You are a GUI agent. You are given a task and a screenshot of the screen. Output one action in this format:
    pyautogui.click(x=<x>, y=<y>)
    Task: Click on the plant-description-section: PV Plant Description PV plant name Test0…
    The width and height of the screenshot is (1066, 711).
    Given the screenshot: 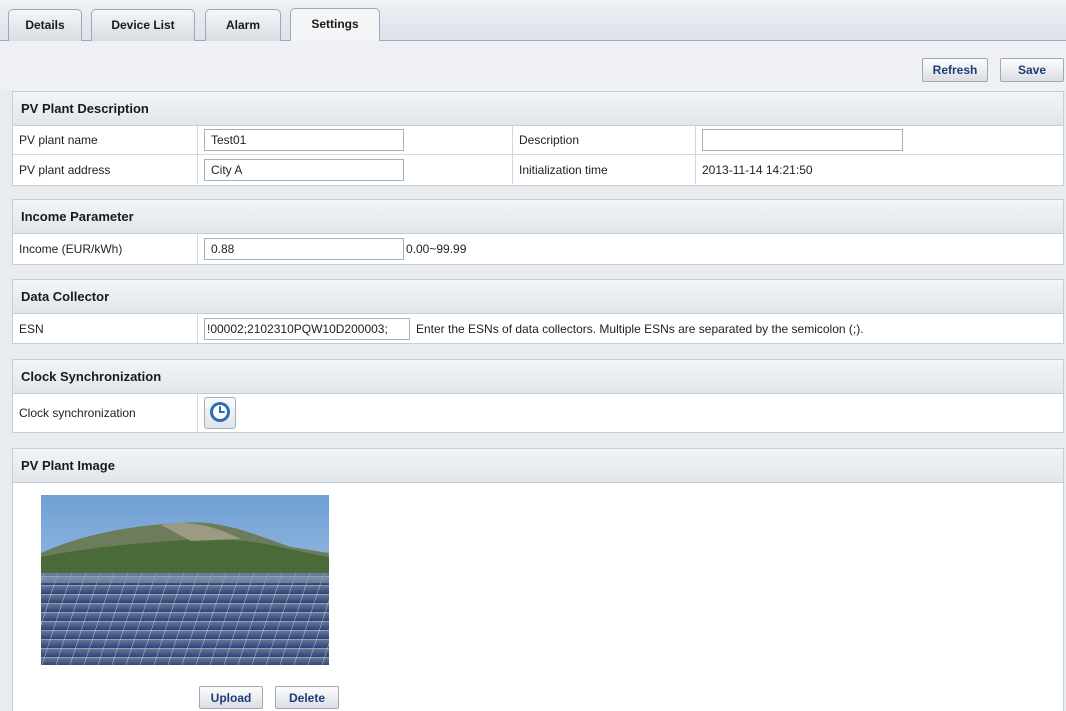 What is the action you would take?
    pyautogui.click(x=538, y=138)
    